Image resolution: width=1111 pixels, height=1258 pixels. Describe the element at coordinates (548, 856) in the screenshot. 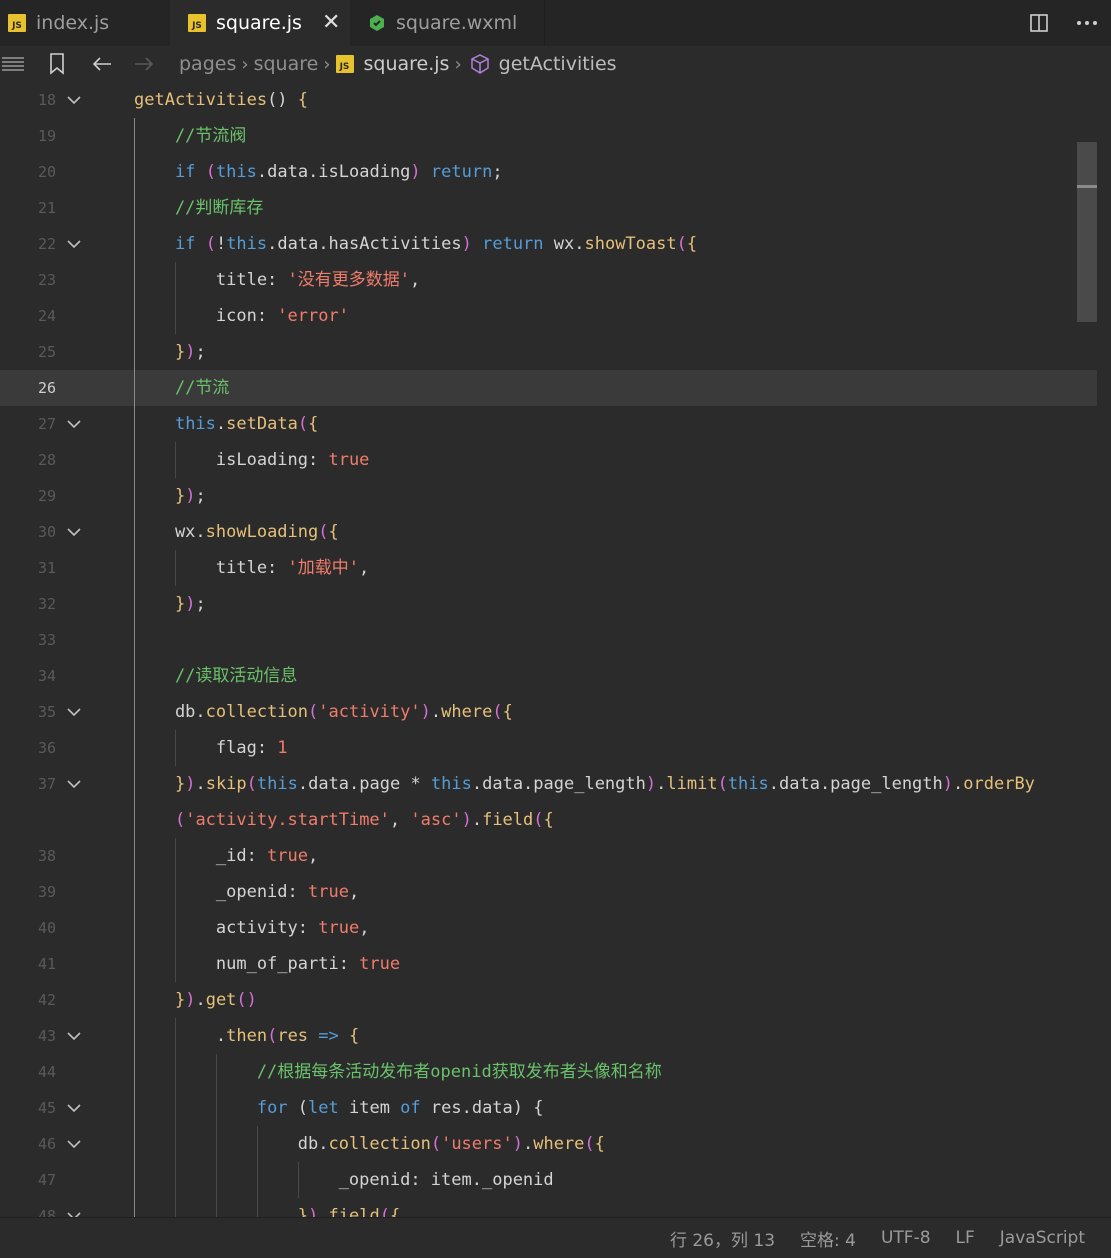

I see `code-line: 38 _id: true,` at that location.